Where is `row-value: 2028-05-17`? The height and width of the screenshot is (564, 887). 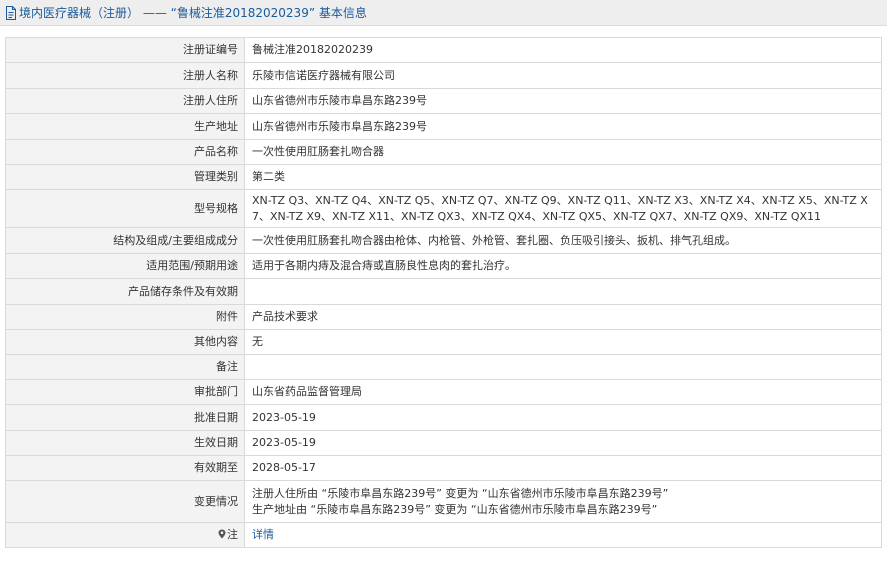 row-value: 2028-05-17 is located at coordinates (563, 468).